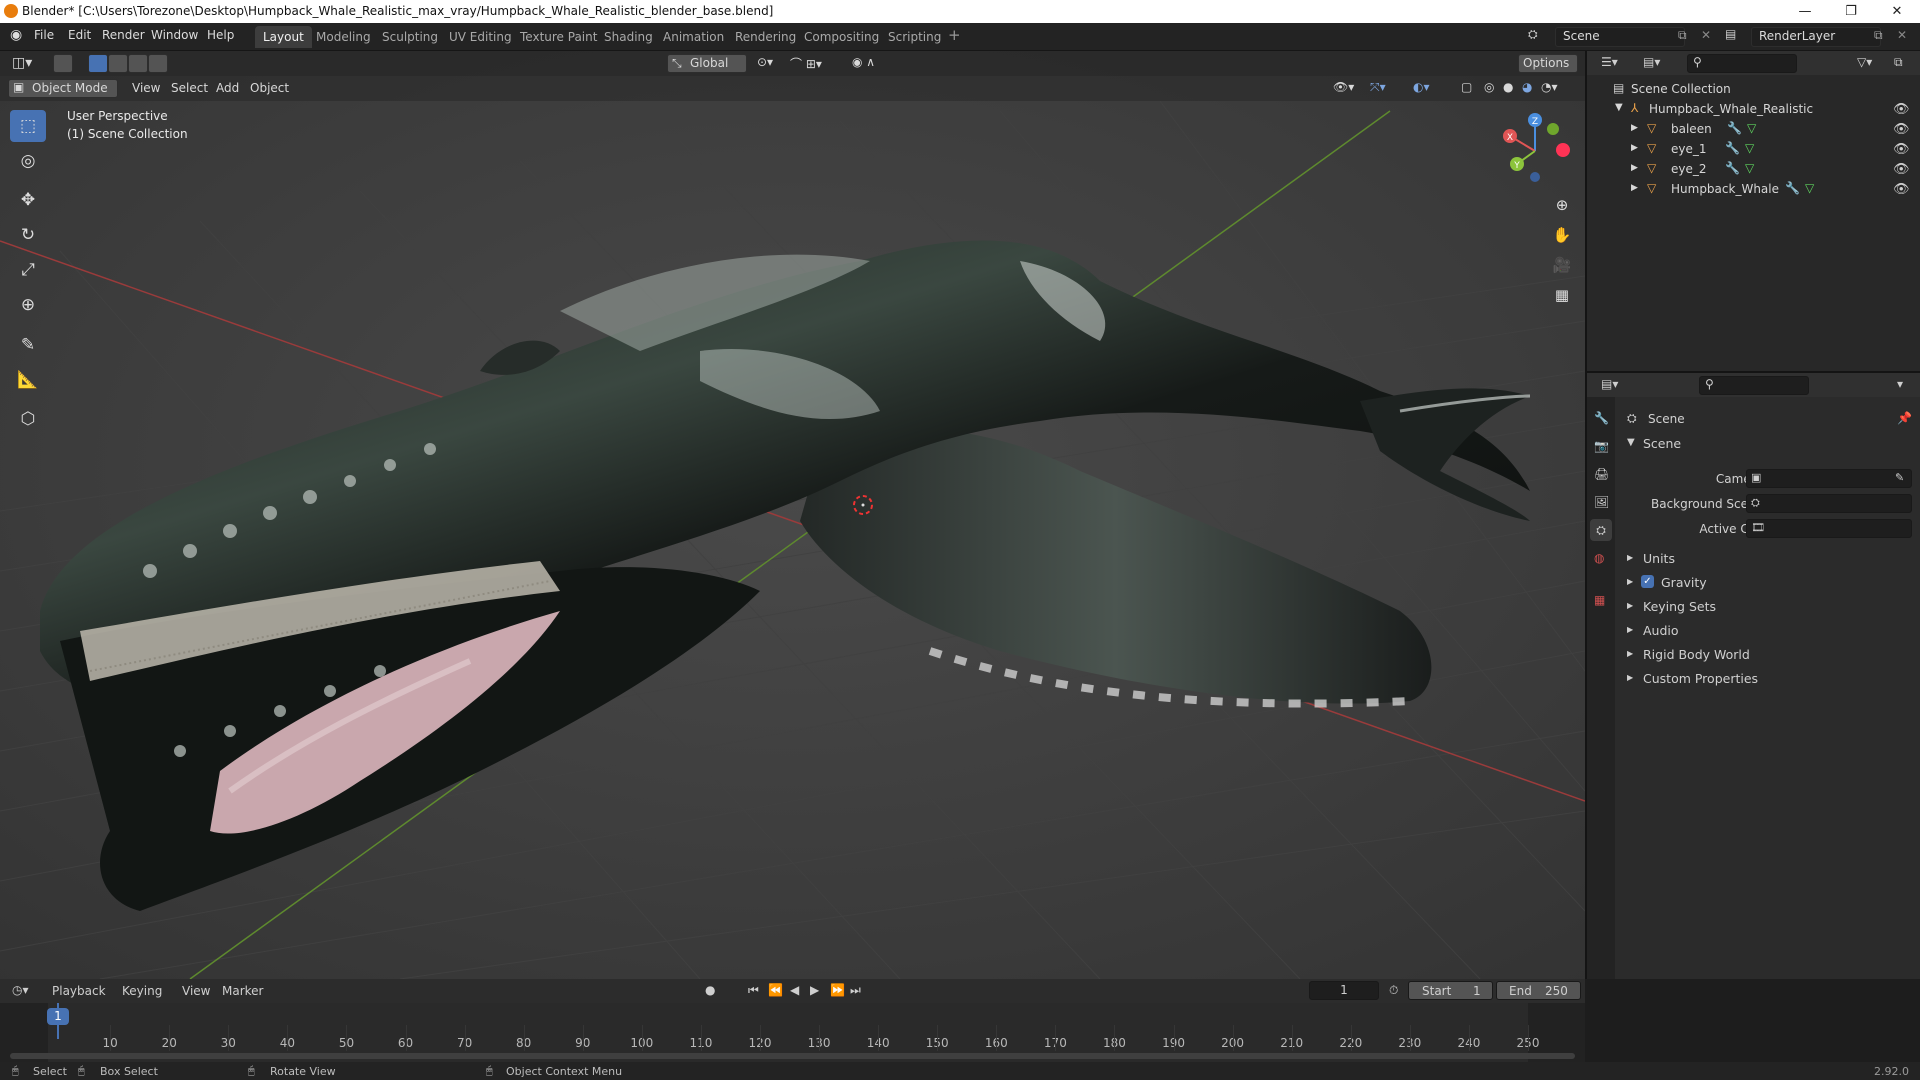  Describe the element at coordinates (28, 126) in the screenshot. I see `select-box-tool-icon: ⬚` at that location.